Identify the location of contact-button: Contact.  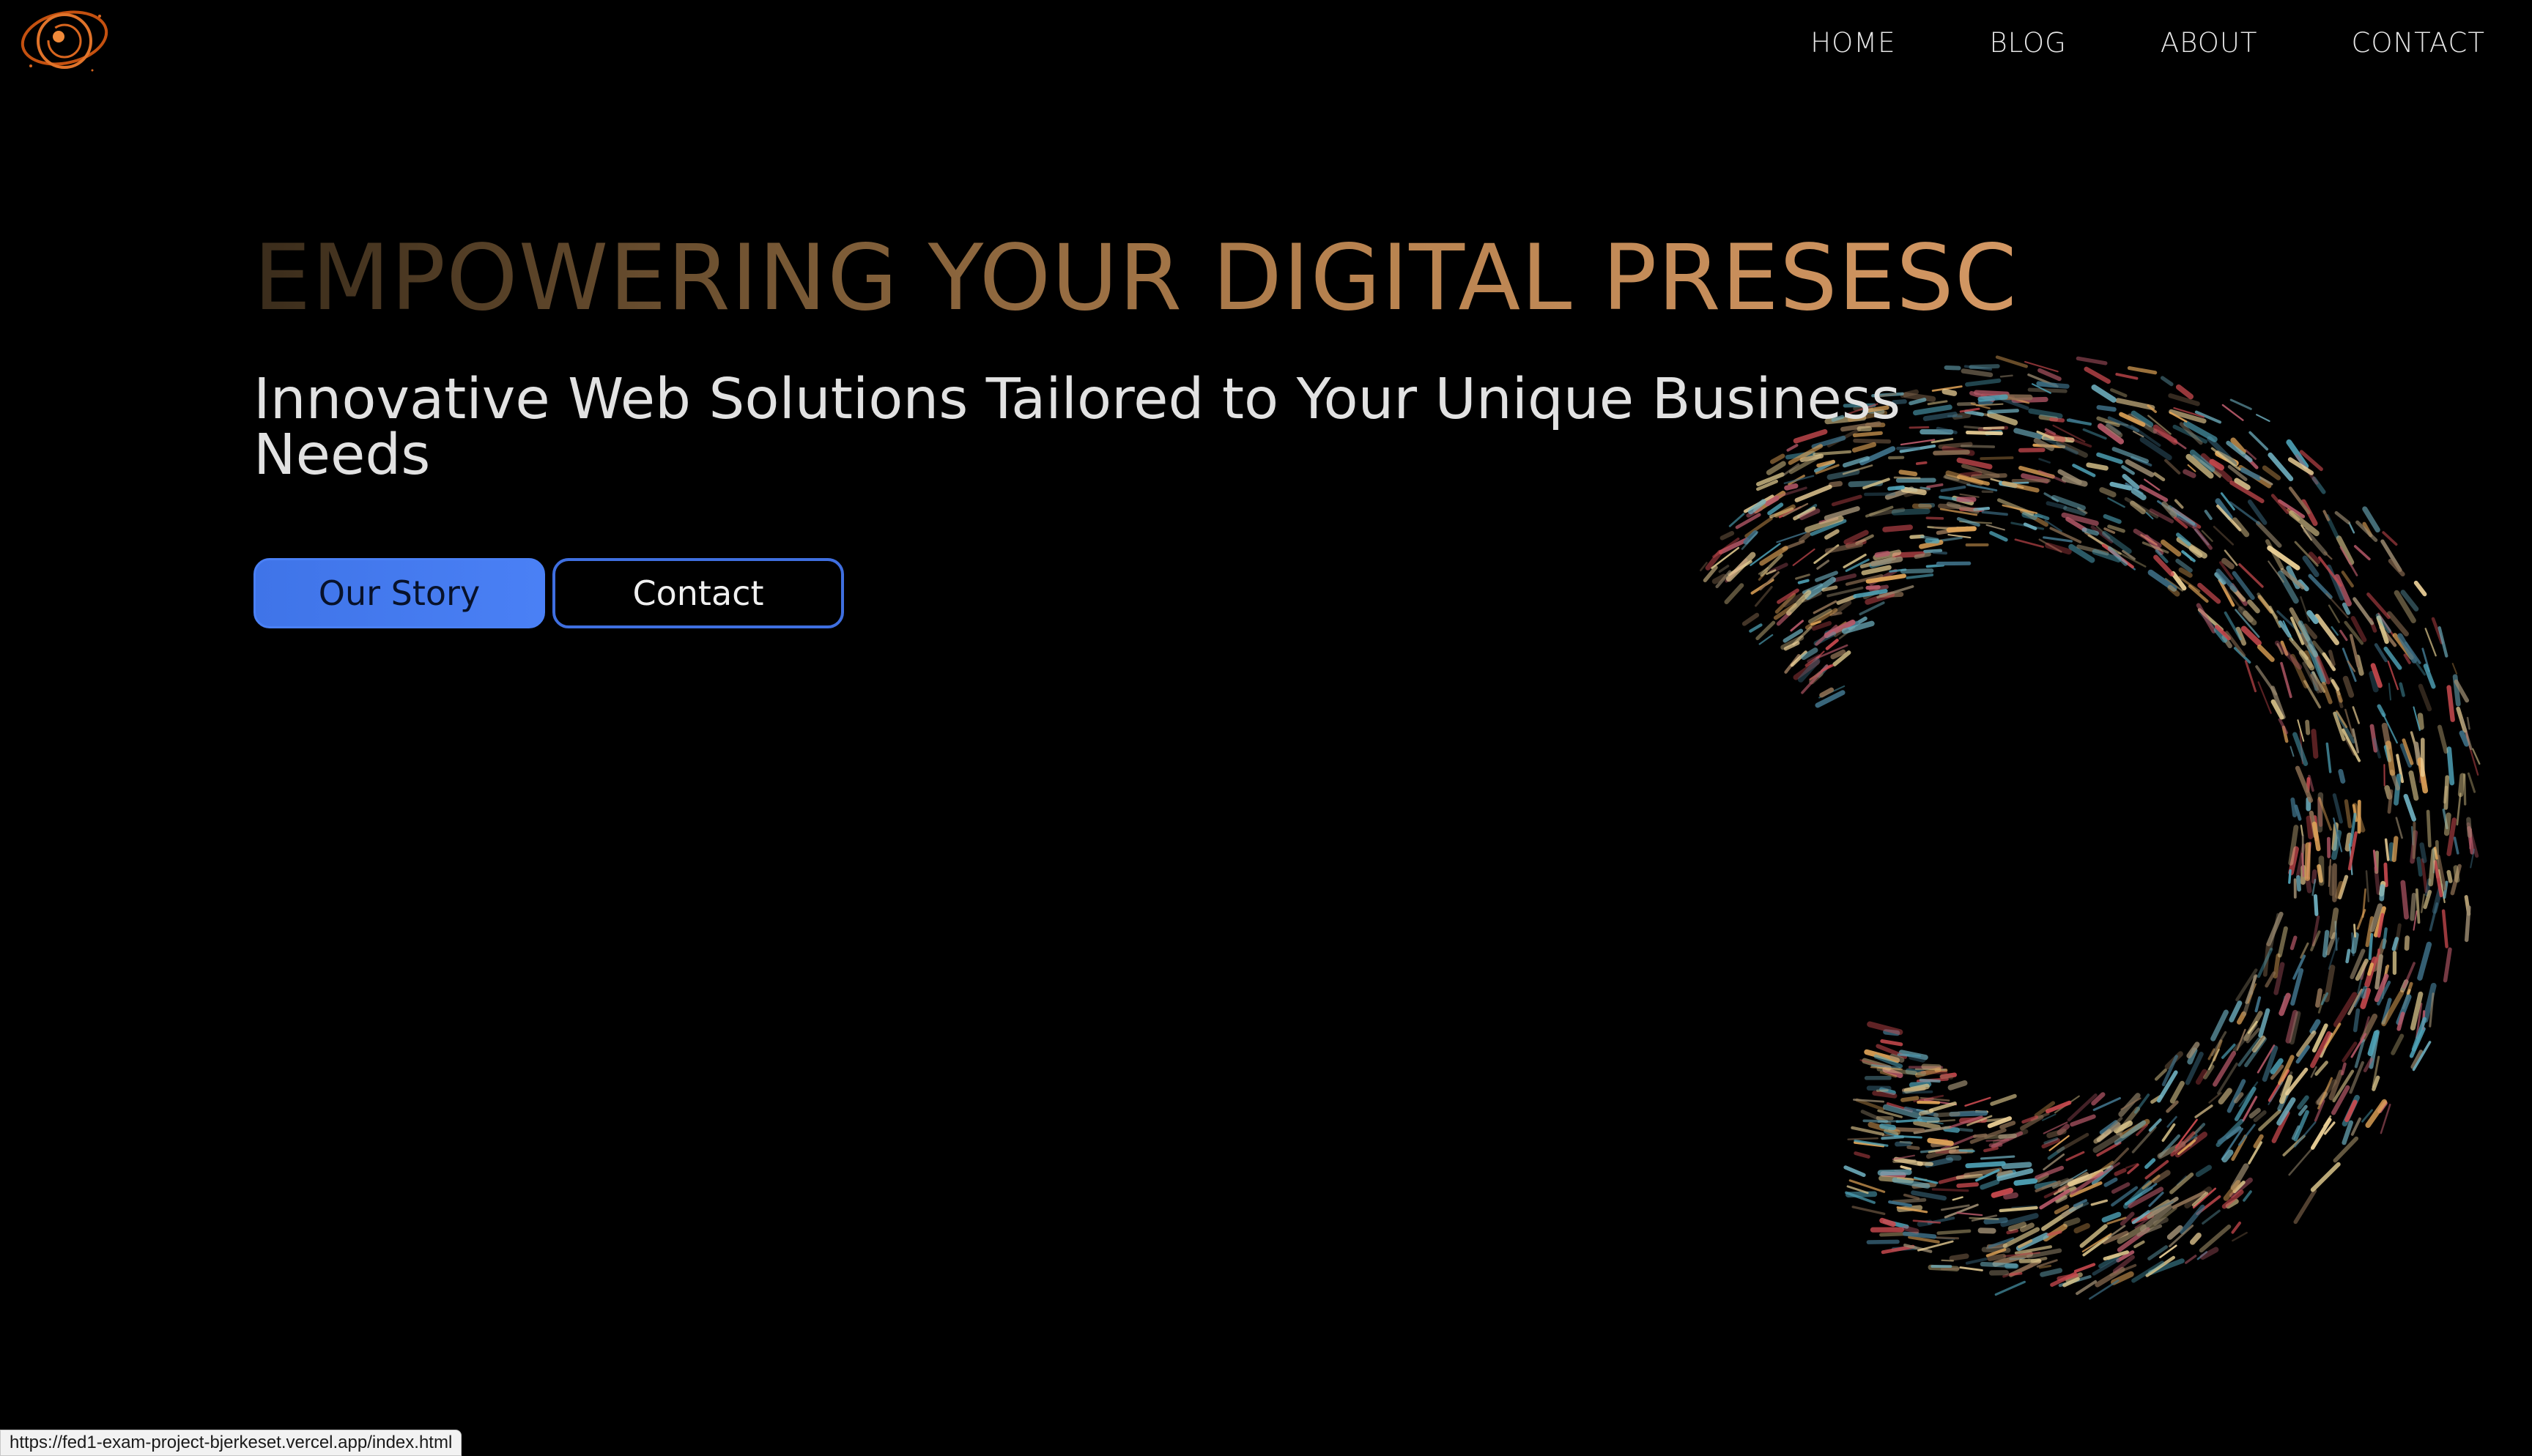
(698, 593).